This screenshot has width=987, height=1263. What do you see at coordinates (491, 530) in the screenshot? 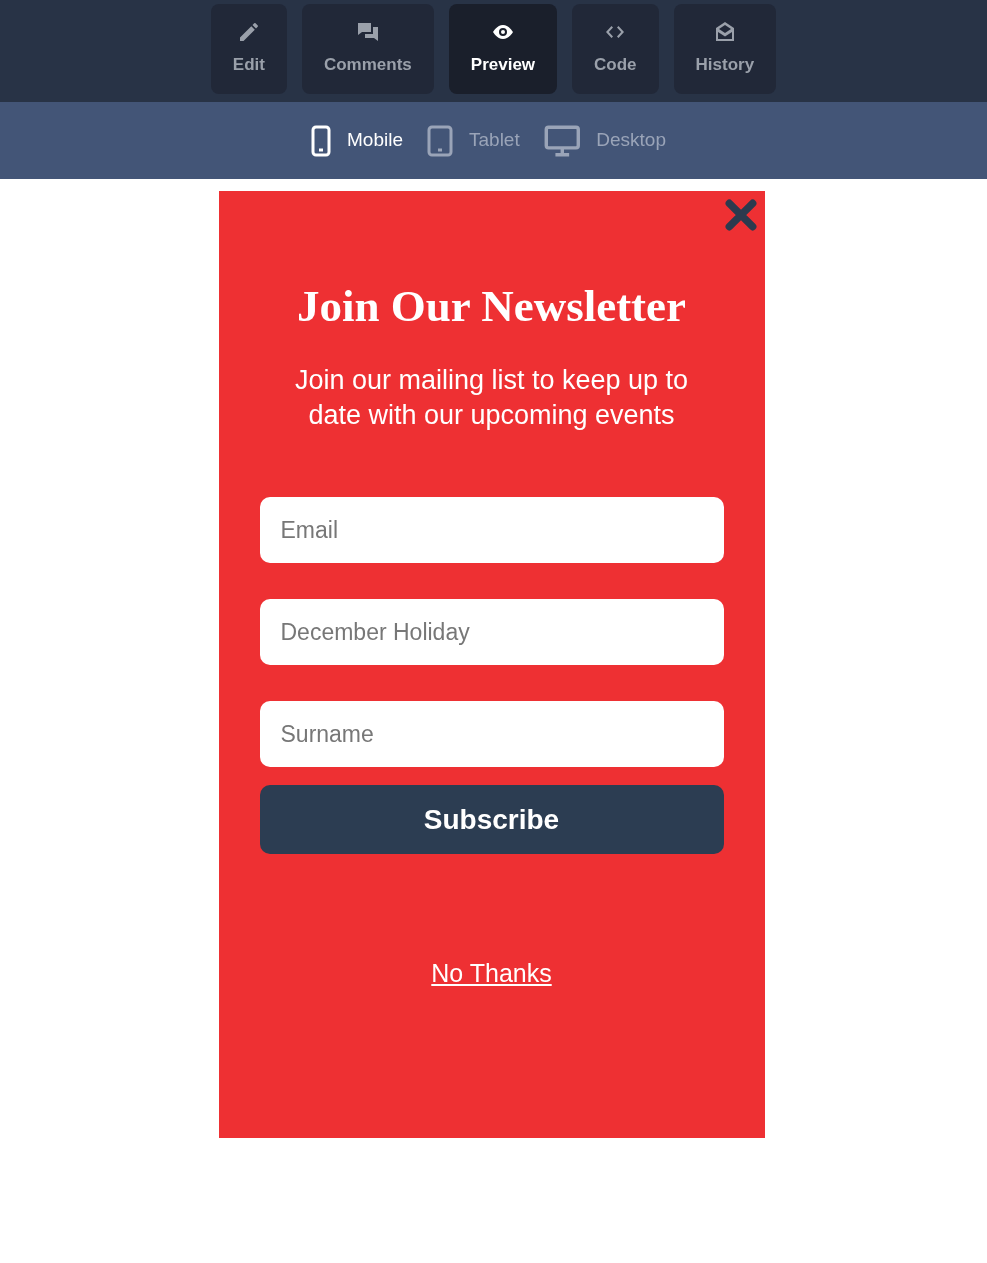
I see `text-field: Email` at bounding box center [491, 530].